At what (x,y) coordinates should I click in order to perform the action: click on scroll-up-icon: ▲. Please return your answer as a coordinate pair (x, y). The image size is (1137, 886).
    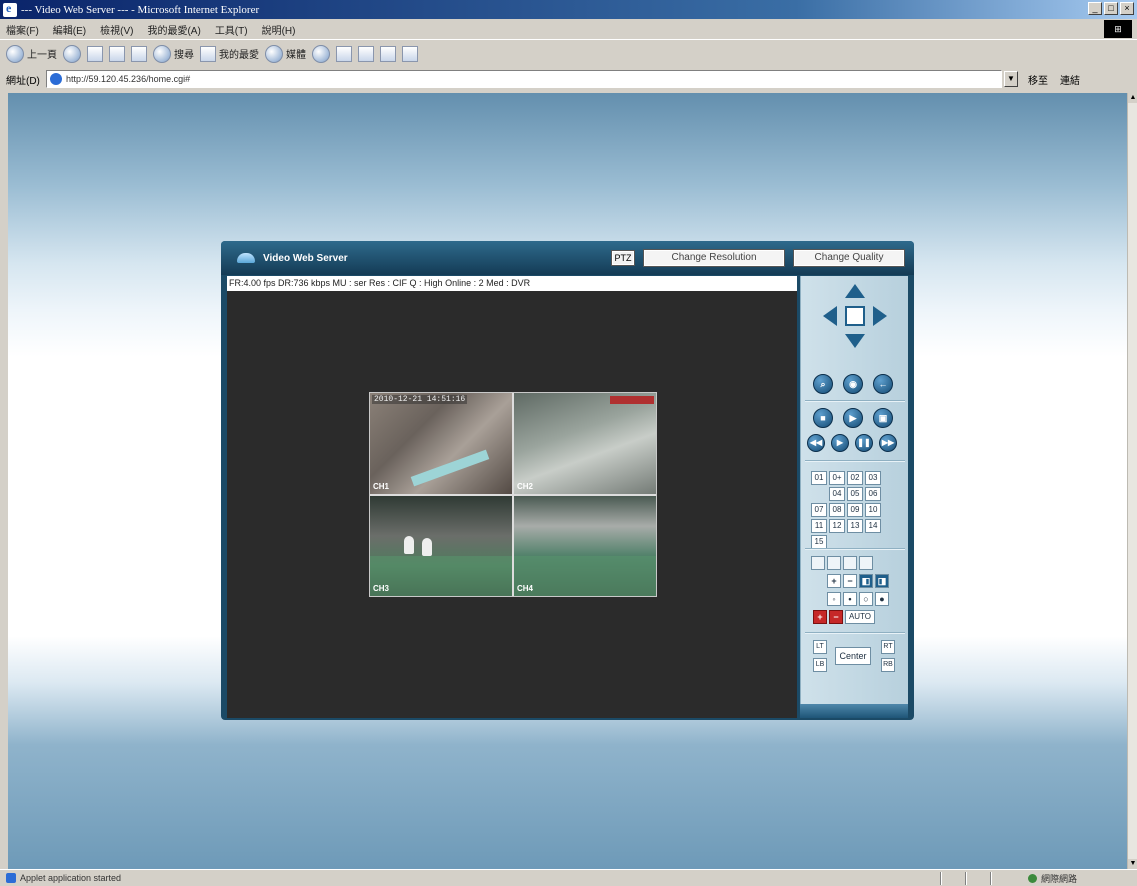
    Looking at the image, I should click on (1132, 98).